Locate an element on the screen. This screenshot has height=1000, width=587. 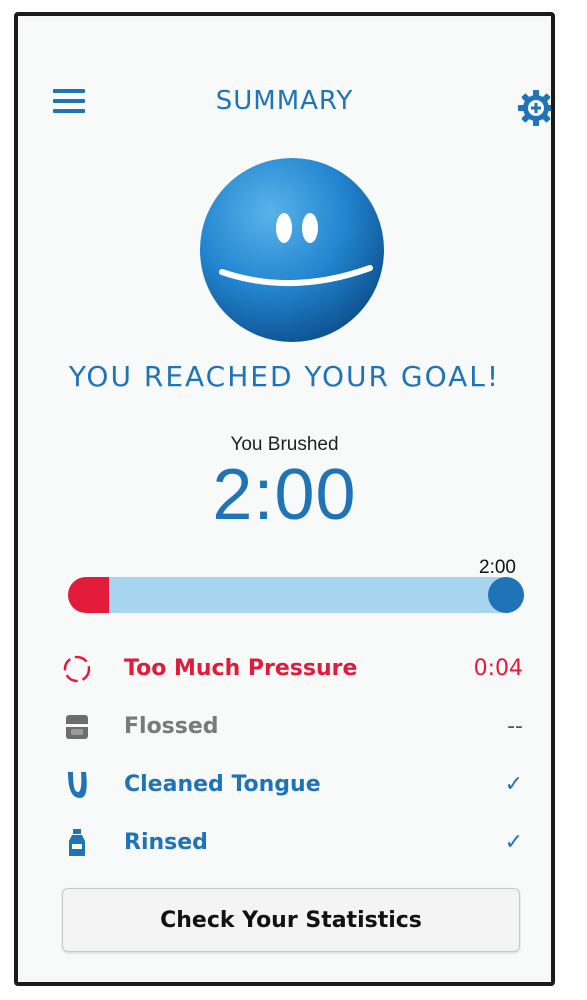
stat-row-tongue: Cleaned Tongue ✓ is located at coordinates (284, 786).